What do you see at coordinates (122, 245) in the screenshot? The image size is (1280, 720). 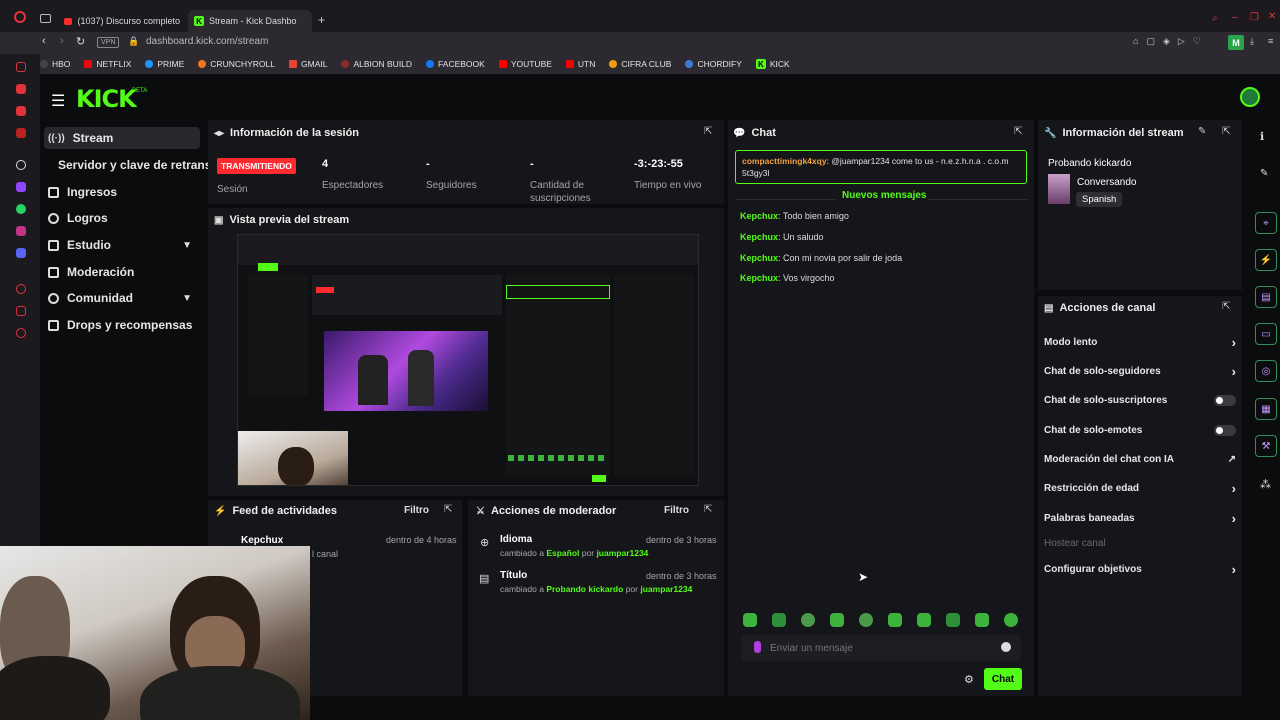 I see `sidebar-item-estudio: Estudio ▼` at bounding box center [122, 245].